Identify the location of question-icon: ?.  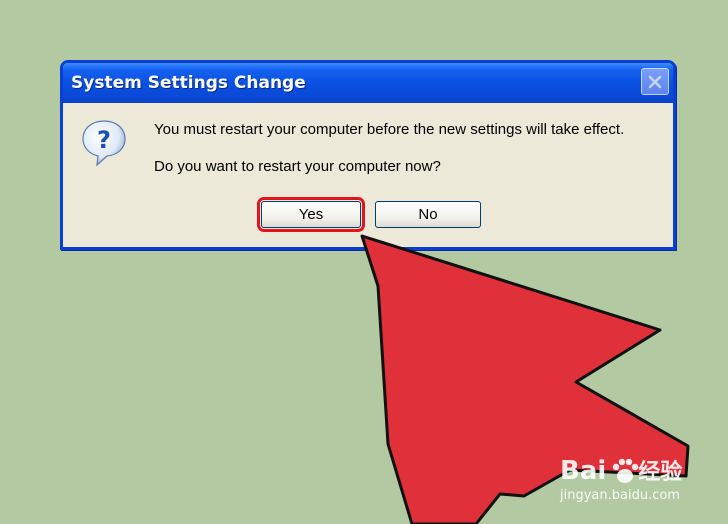
(104, 143).